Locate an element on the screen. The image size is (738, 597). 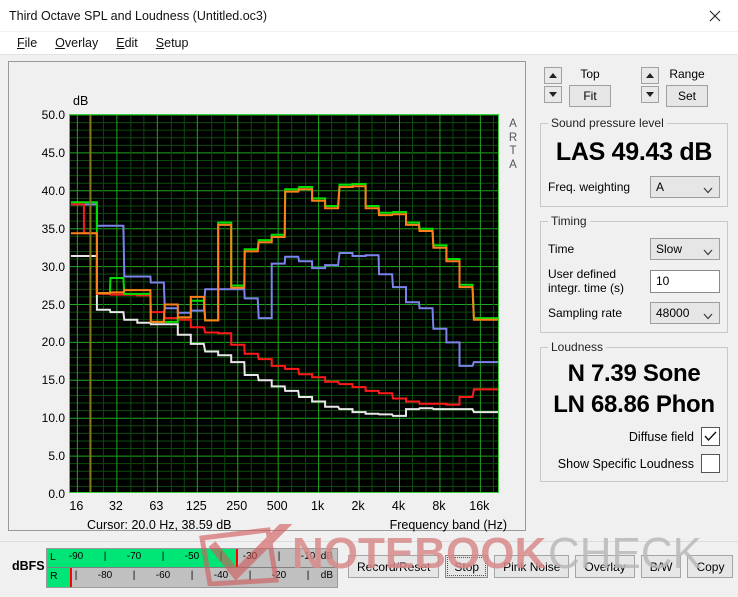
spl-value: LAS 49.43 dB is located at coordinates (634, 152).